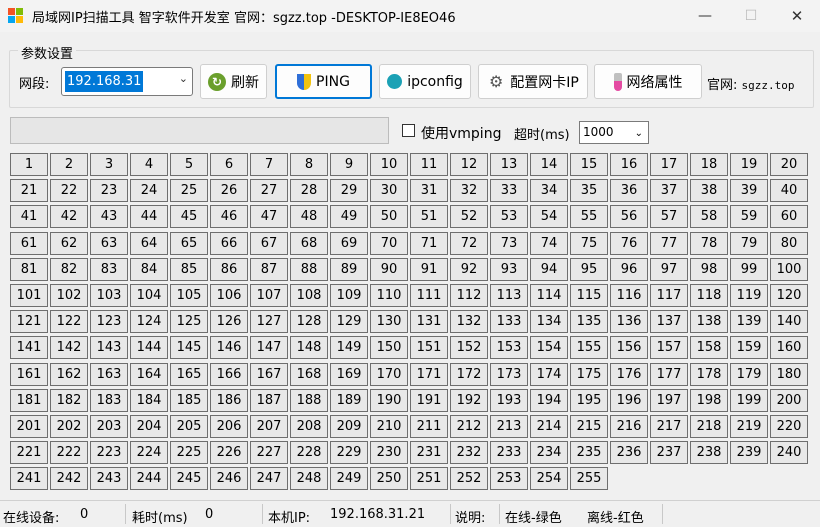 This screenshot has height=527, width=820. Describe the element at coordinates (549, 216) in the screenshot. I see `ip-cell-54: 54` at that location.